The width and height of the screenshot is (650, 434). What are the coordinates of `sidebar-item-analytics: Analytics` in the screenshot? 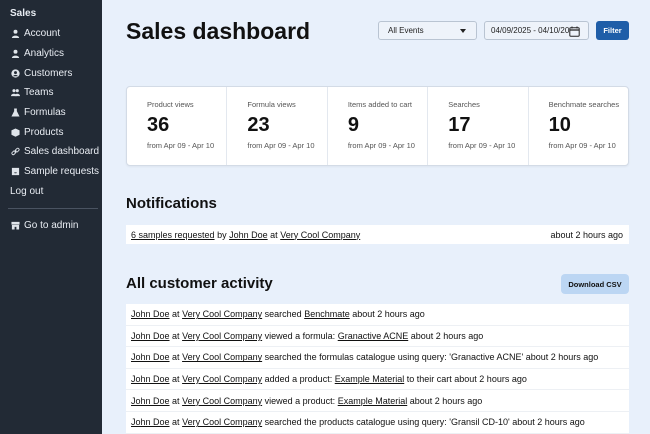 It's located at (51, 54).